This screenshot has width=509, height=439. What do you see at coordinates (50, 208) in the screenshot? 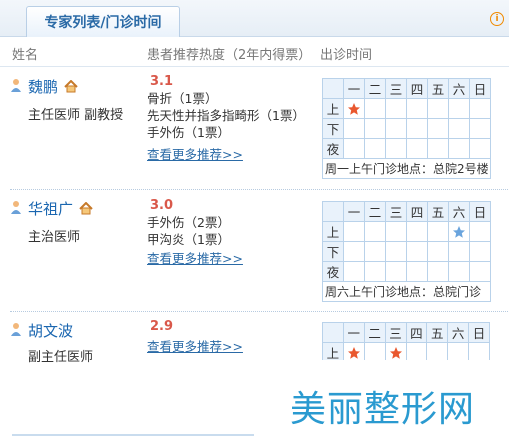
I see `doctor-name: 华祖广` at bounding box center [50, 208].